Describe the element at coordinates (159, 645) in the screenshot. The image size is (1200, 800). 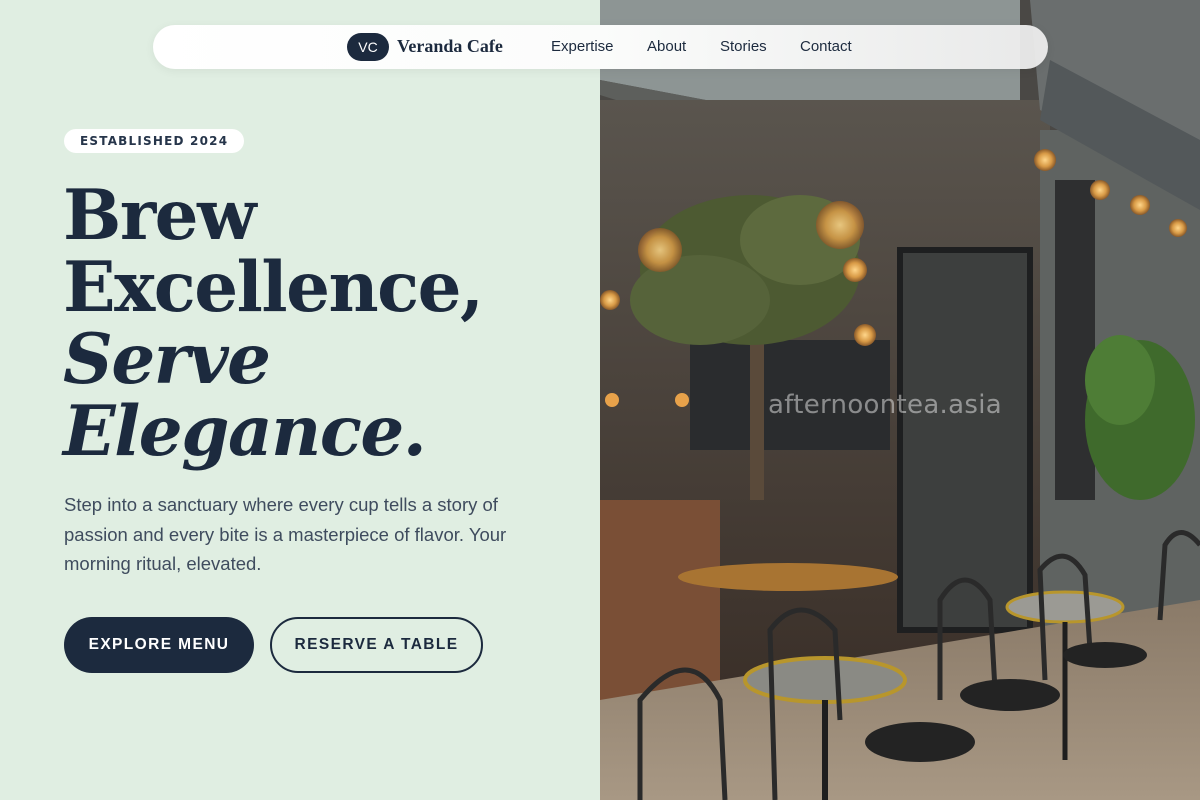
I see `explore-menu-button: EXPLORE MENU` at that location.